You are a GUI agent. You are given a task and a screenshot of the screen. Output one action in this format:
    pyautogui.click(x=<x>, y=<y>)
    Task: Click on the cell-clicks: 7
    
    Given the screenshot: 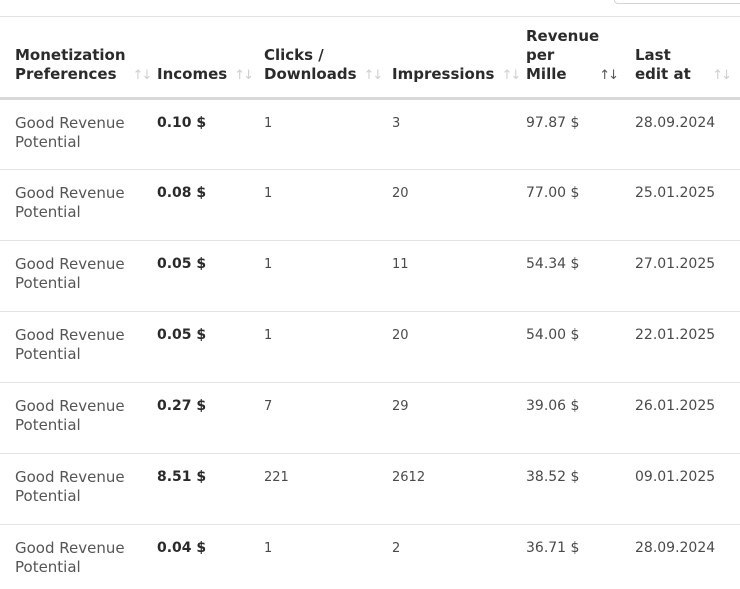 What is the action you would take?
    pyautogui.click(x=313, y=418)
    